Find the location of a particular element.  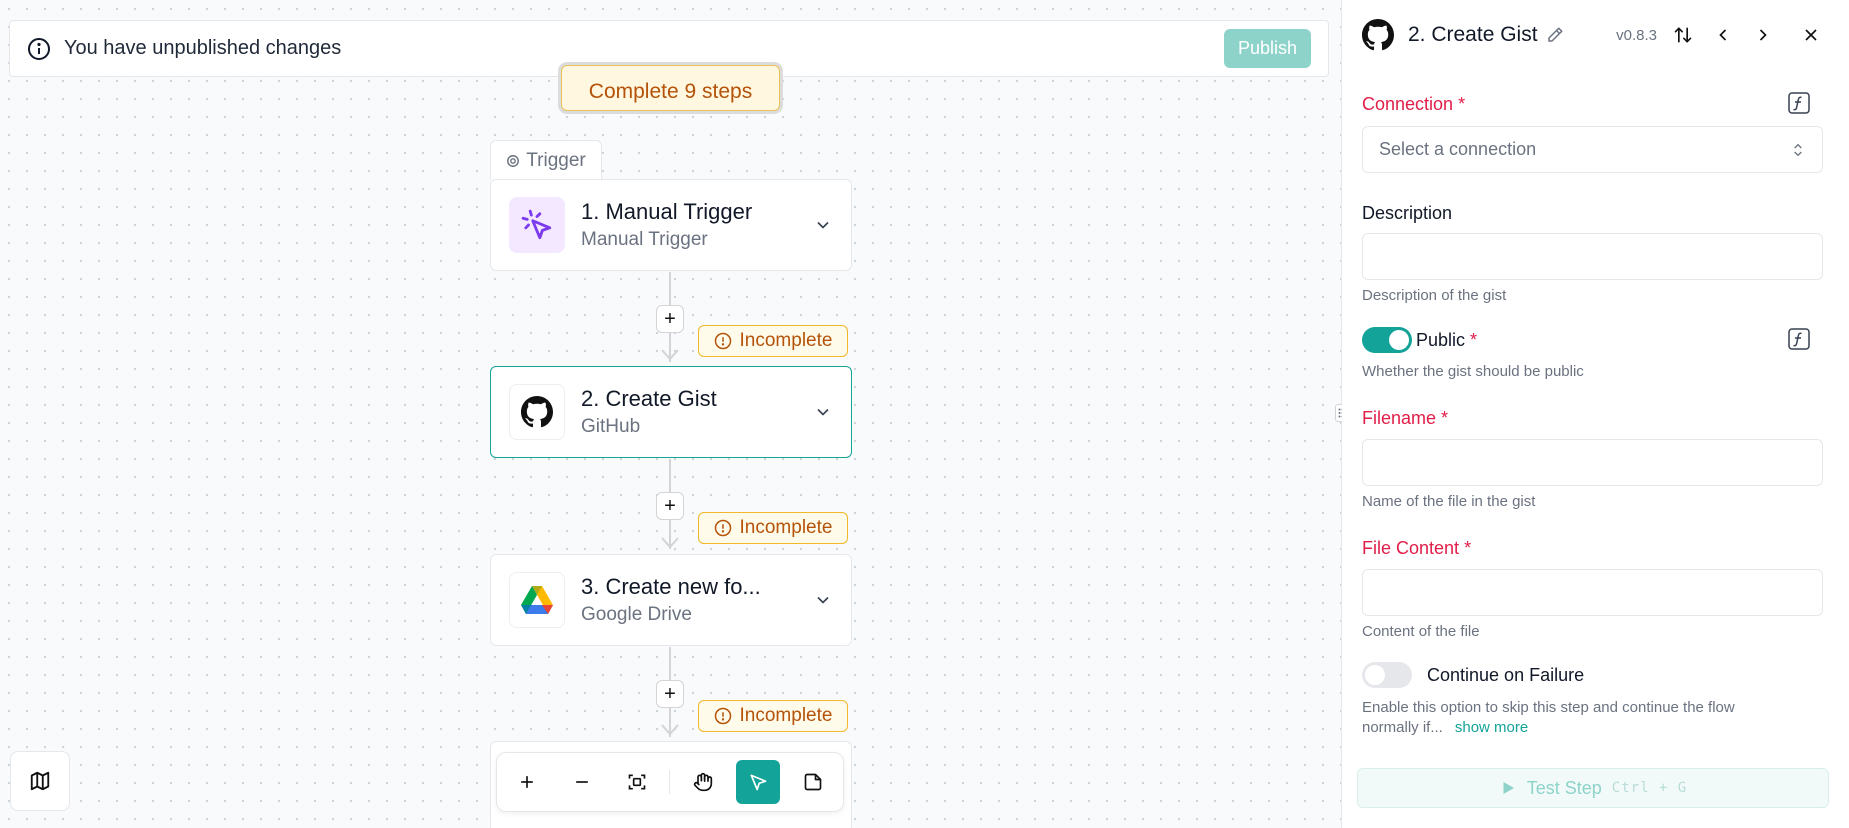

file-content-label: File Content * is located at coordinates (1416, 548).